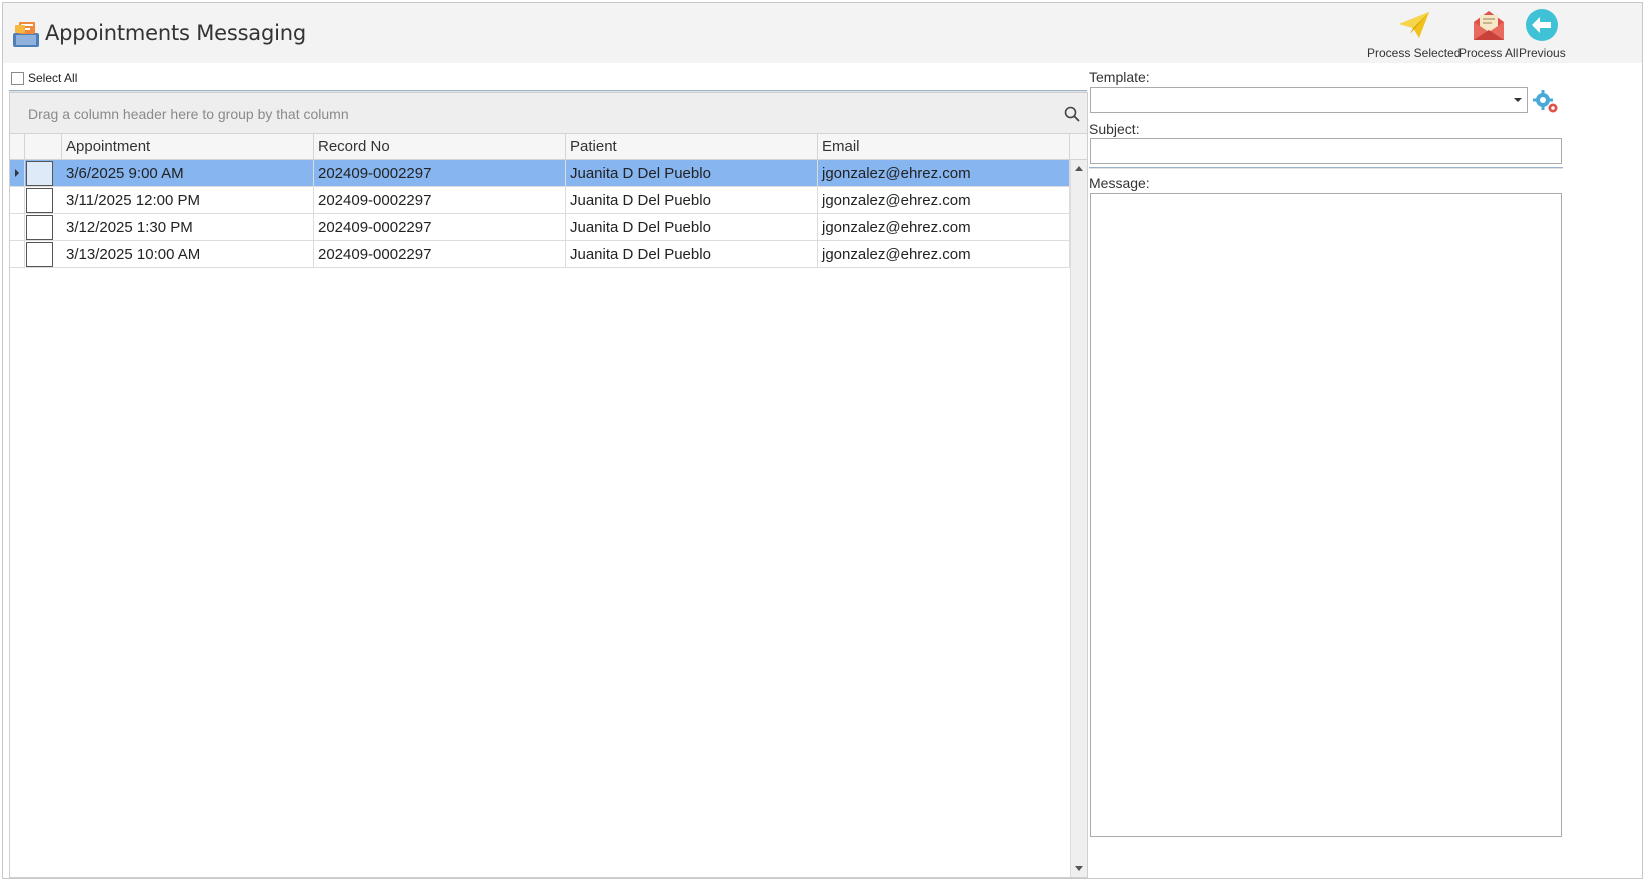 Image resolution: width=1645 pixels, height=881 pixels. What do you see at coordinates (175, 33) in the screenshot?
I see `page-title: Appointments Messaging` at bounding box center [175, 33].